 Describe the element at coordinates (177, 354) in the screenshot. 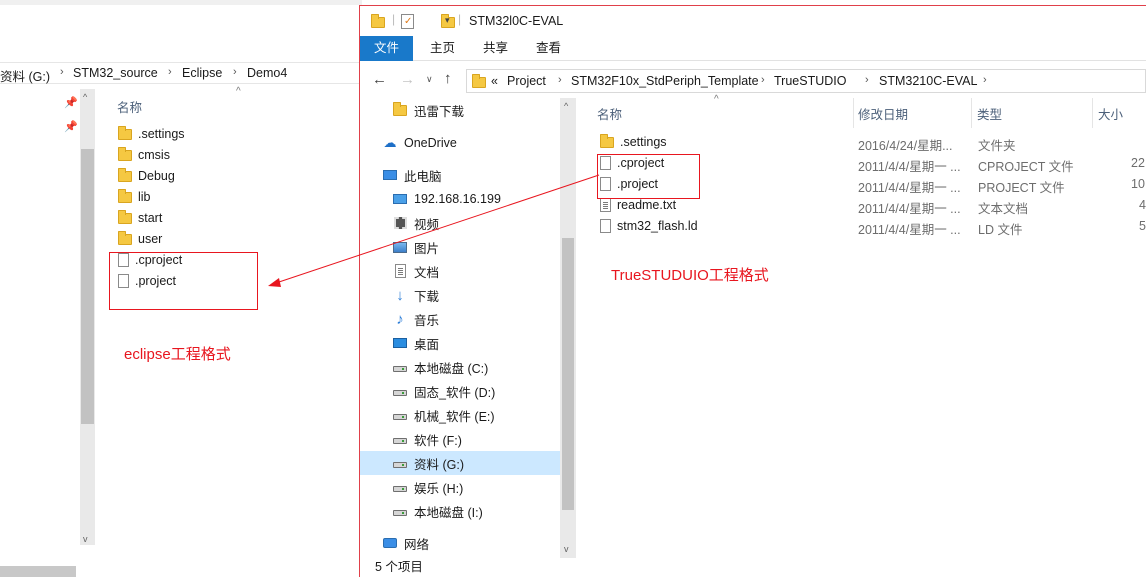

I see `eclipse-format-label: eclipse工程格式` at that location.